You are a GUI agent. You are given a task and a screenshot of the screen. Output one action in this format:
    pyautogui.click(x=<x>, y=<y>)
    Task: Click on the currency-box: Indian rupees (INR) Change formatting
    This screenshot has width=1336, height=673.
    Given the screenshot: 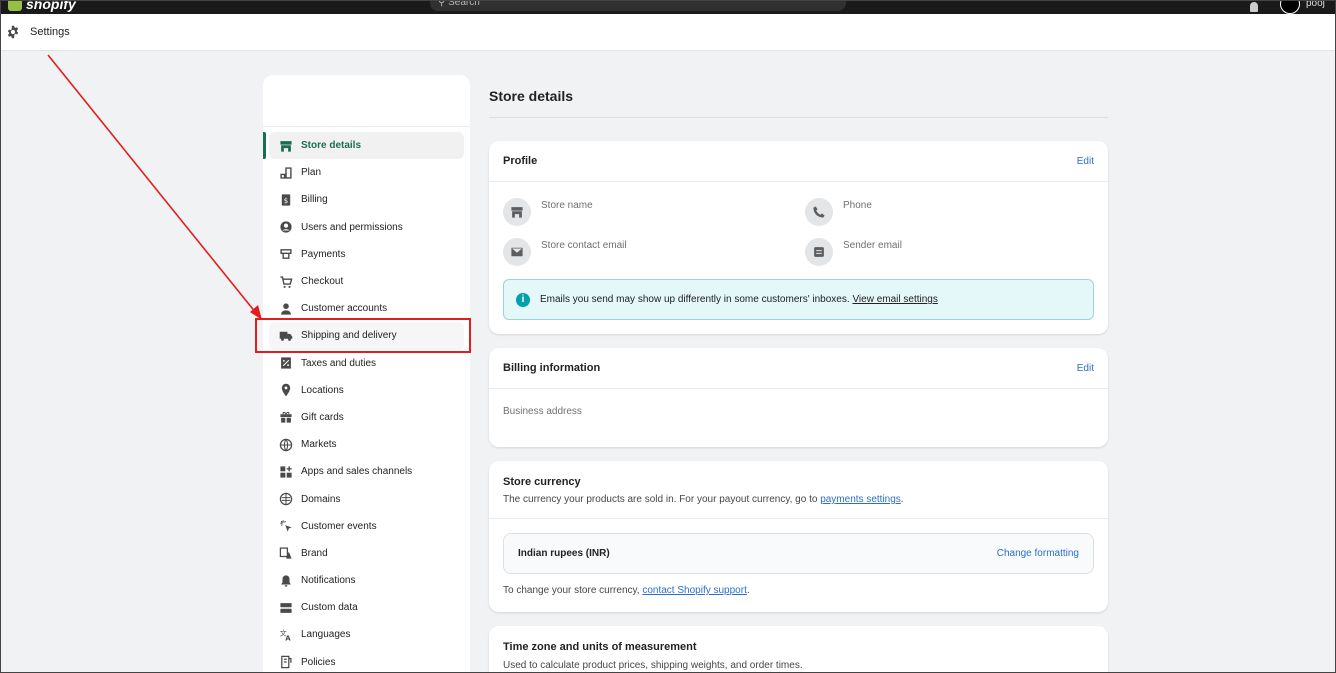 What is the action you would take?
    pyautogui.click(x=798, y=553)
    